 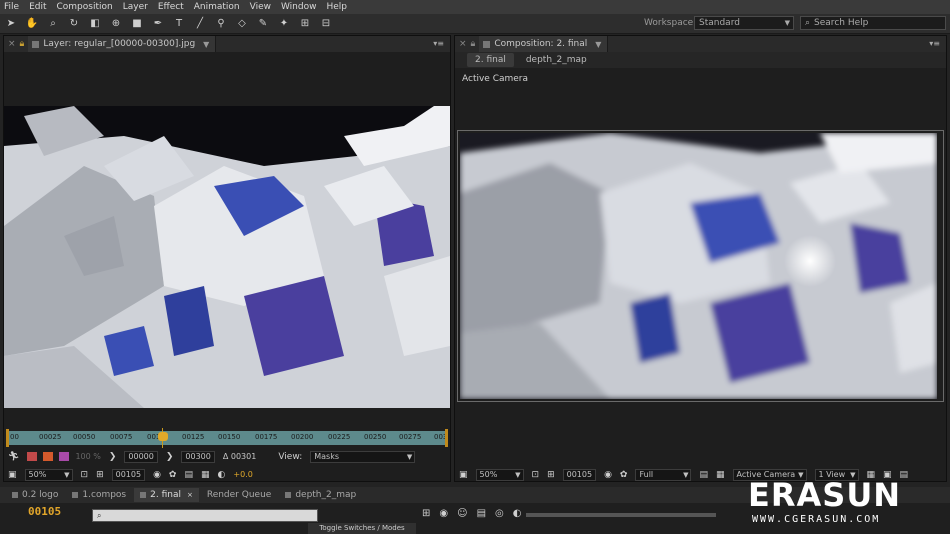 What do you see at coordinates (53, 24) in the screenshot?
I see `zoom-tool-icon: ⌕` at bounding box center [53, 24].